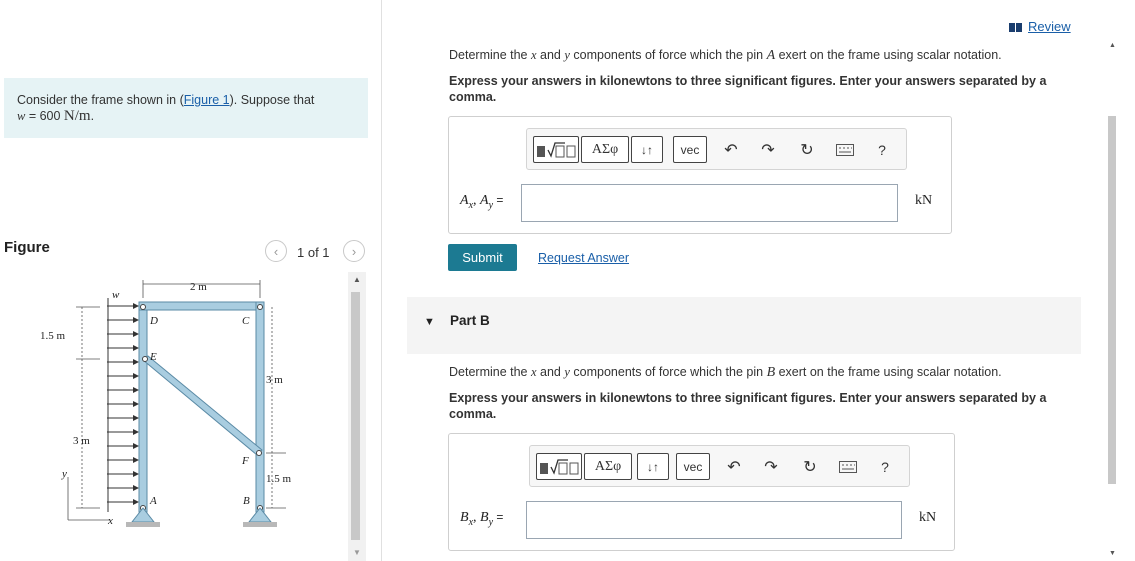 This screenshot has height=561, width=1135. What do you see at coordinates (153, 357) in the screenshot?
I see `label-e: E` at bounding box center [153, 357].